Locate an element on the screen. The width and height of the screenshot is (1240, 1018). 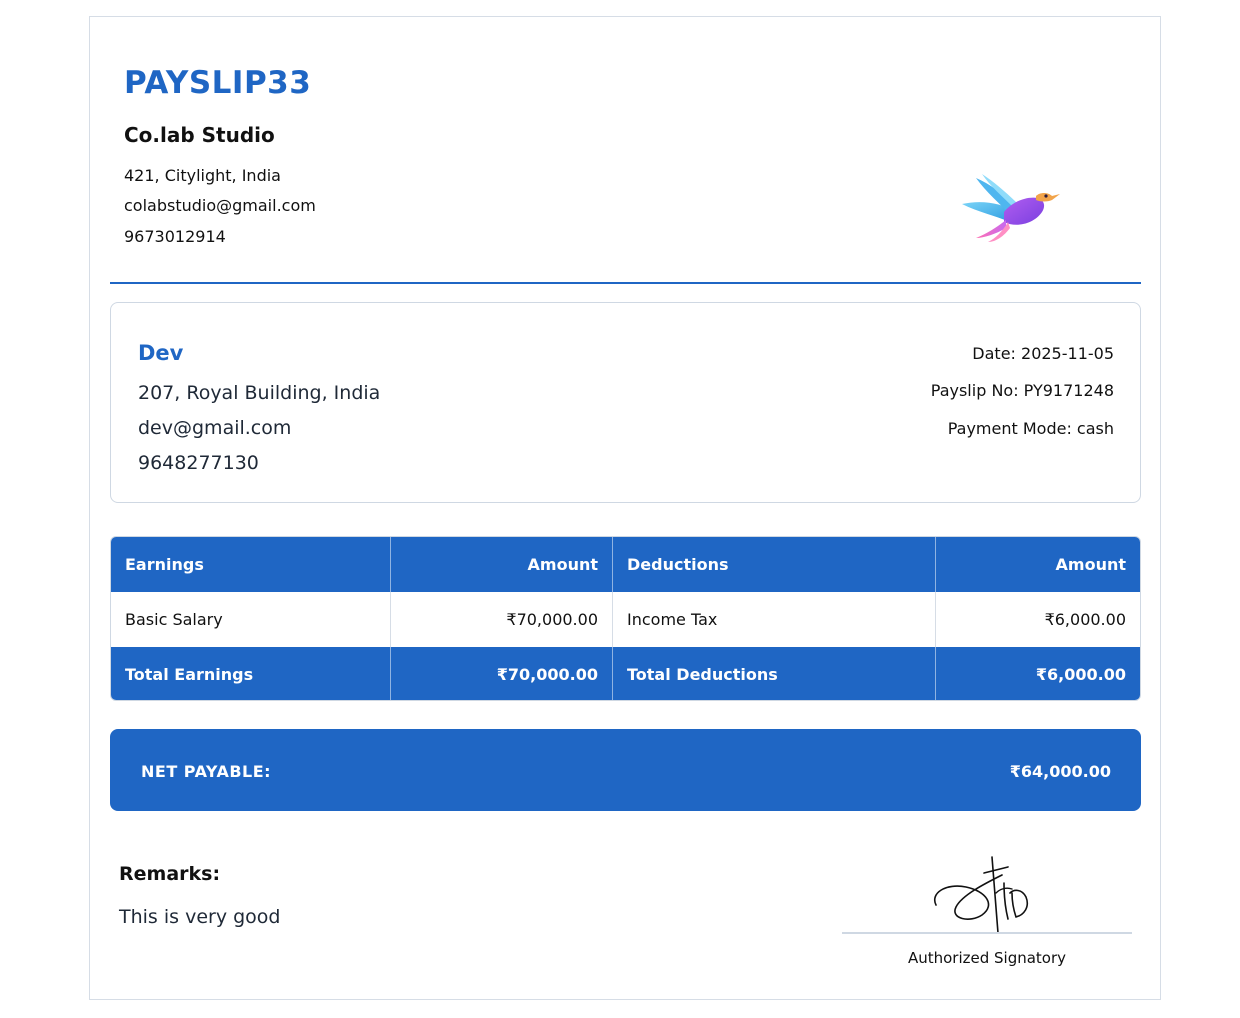
employee-phone: 9648277130 is located at coordinates (198, 463).